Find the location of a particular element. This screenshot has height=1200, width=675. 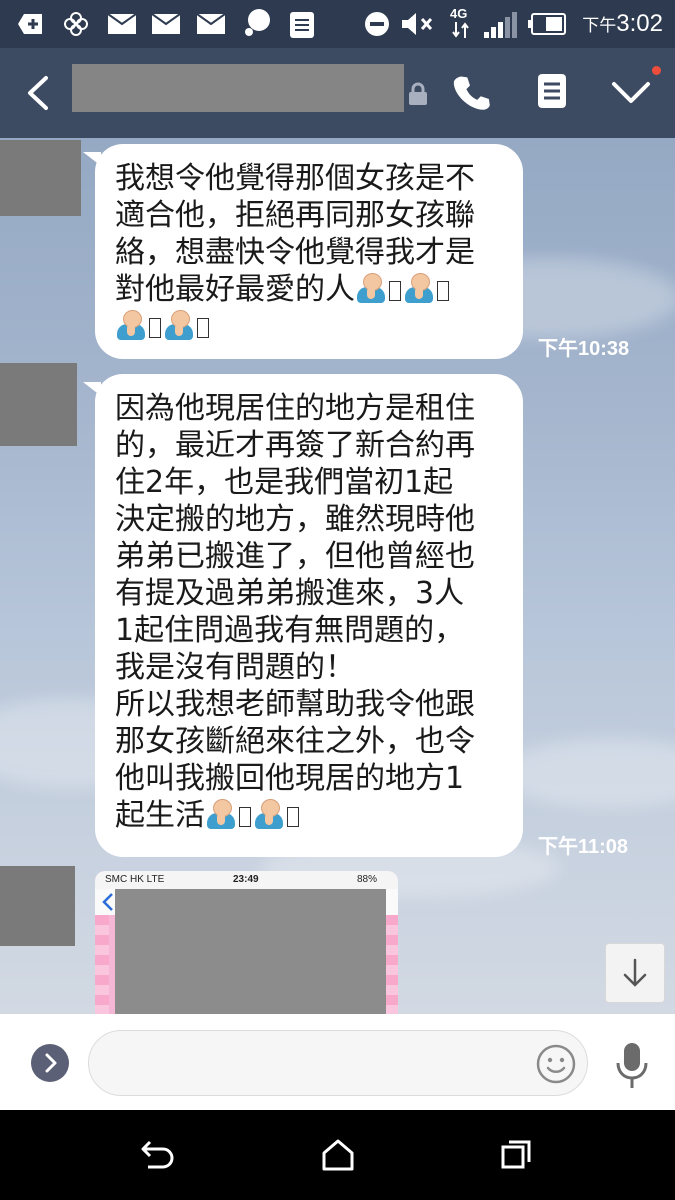

notification-dot is located at coordinates (656, 70).